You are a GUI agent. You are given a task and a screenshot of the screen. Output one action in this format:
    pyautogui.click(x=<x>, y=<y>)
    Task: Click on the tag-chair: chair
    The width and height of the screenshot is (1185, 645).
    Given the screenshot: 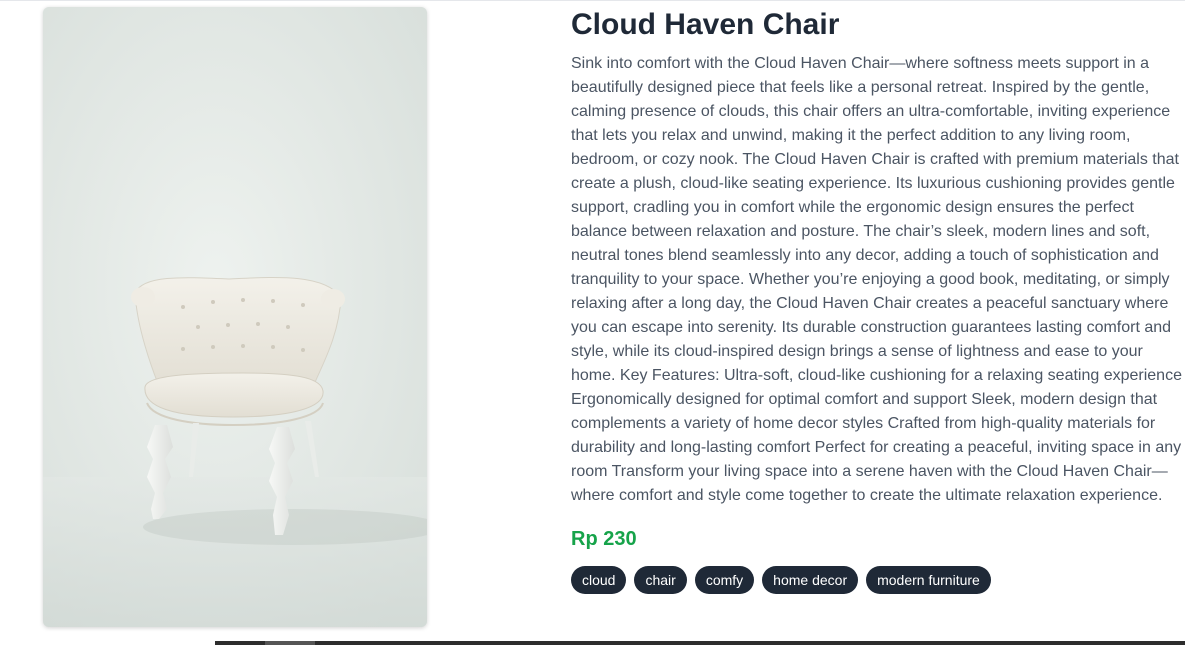 What is the action you would take?
    pyautogui.click(x=660, y=580)
    